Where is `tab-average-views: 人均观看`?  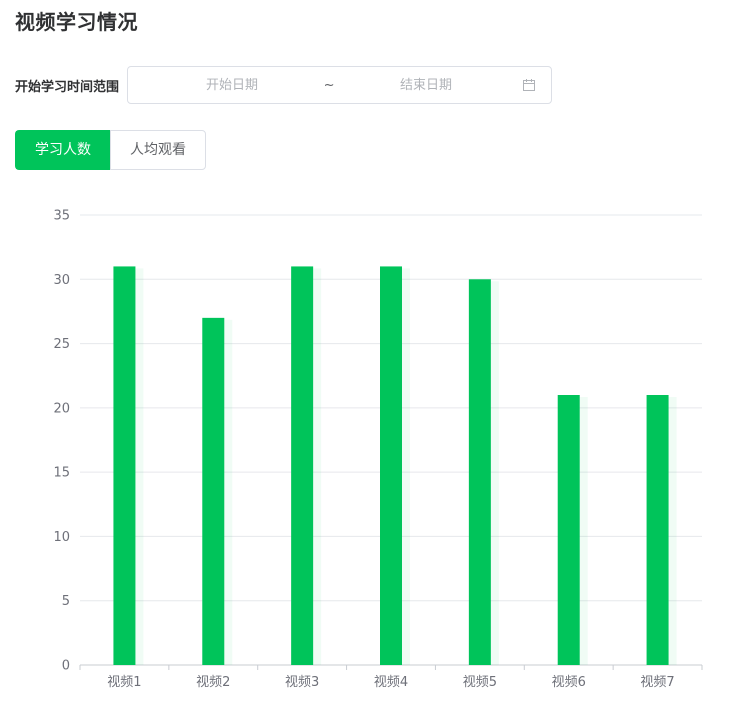 tab-average-views: 人均观看 is located at coordinates (158, 150).